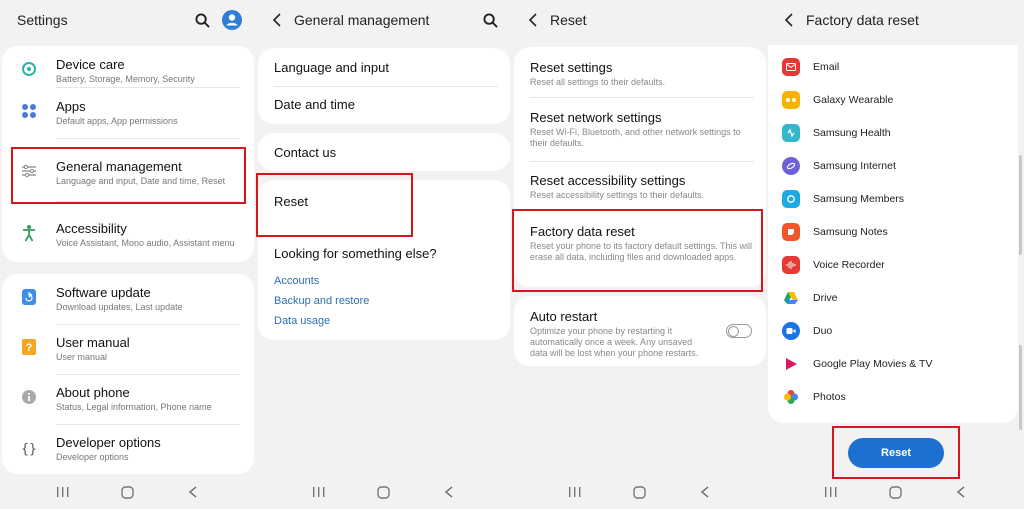 Image resolution: width=1024 pixels, height=509 pixels. I want to click on item-title: Apps, so click(71, 106).